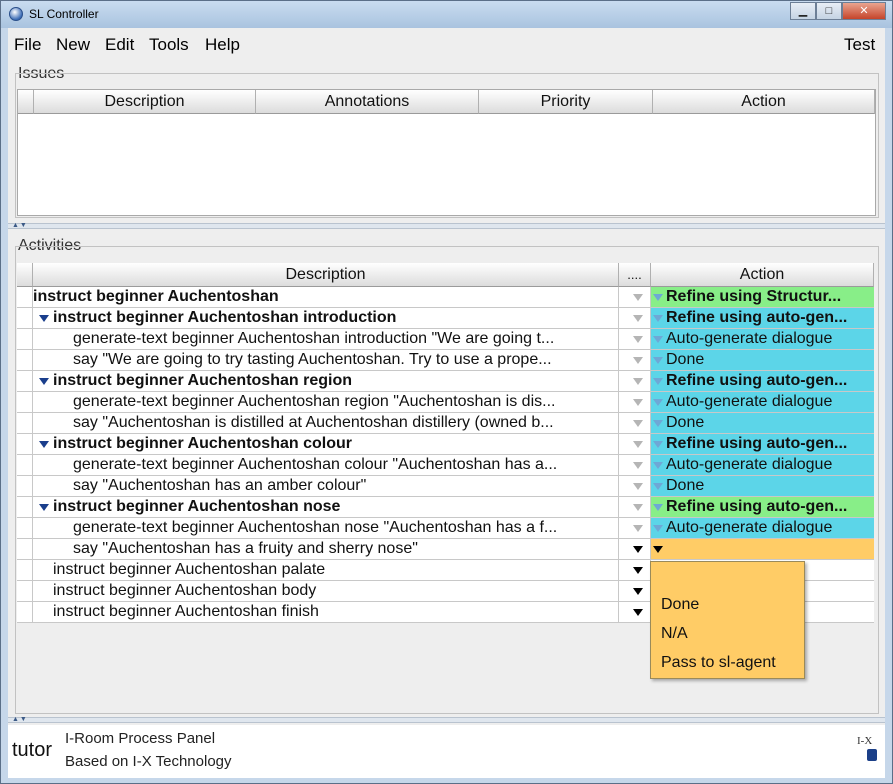  What do you see at coordinates (326, 381) in the screenshot?
I see `activity-description-cell: instruct beginner Auchentoshan region` at bounding box center [326, 381].